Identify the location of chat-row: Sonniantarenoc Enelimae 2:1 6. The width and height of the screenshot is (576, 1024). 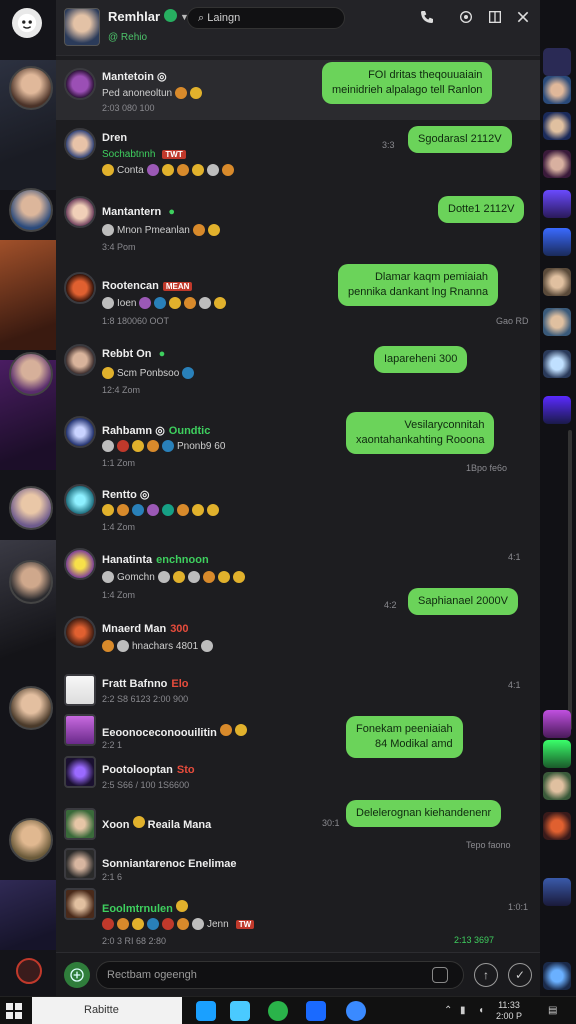
(298, 866).